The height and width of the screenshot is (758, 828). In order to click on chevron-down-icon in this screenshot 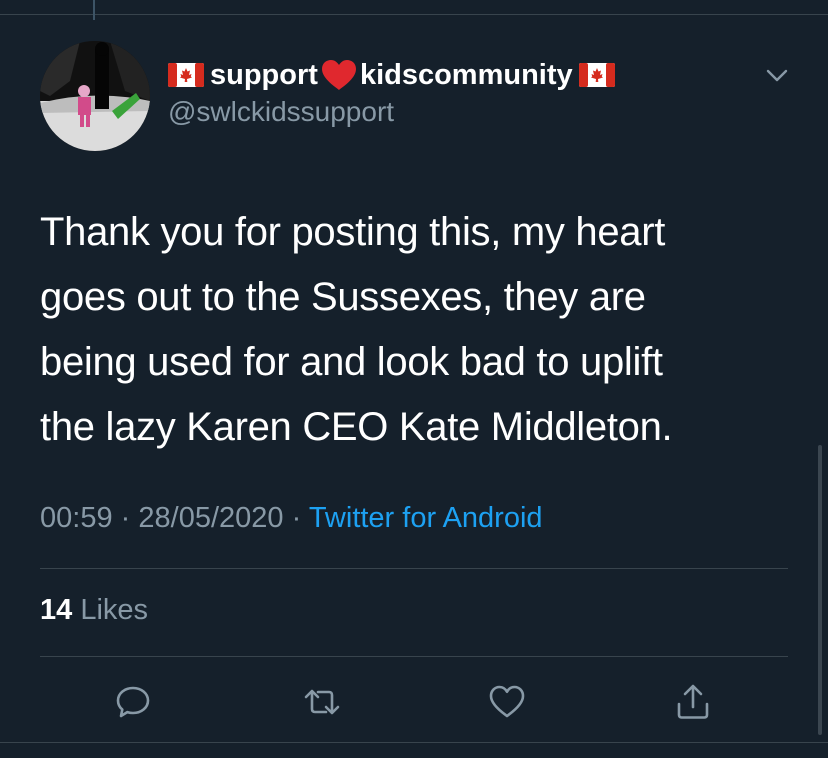, I will do `click(777, 75)`.